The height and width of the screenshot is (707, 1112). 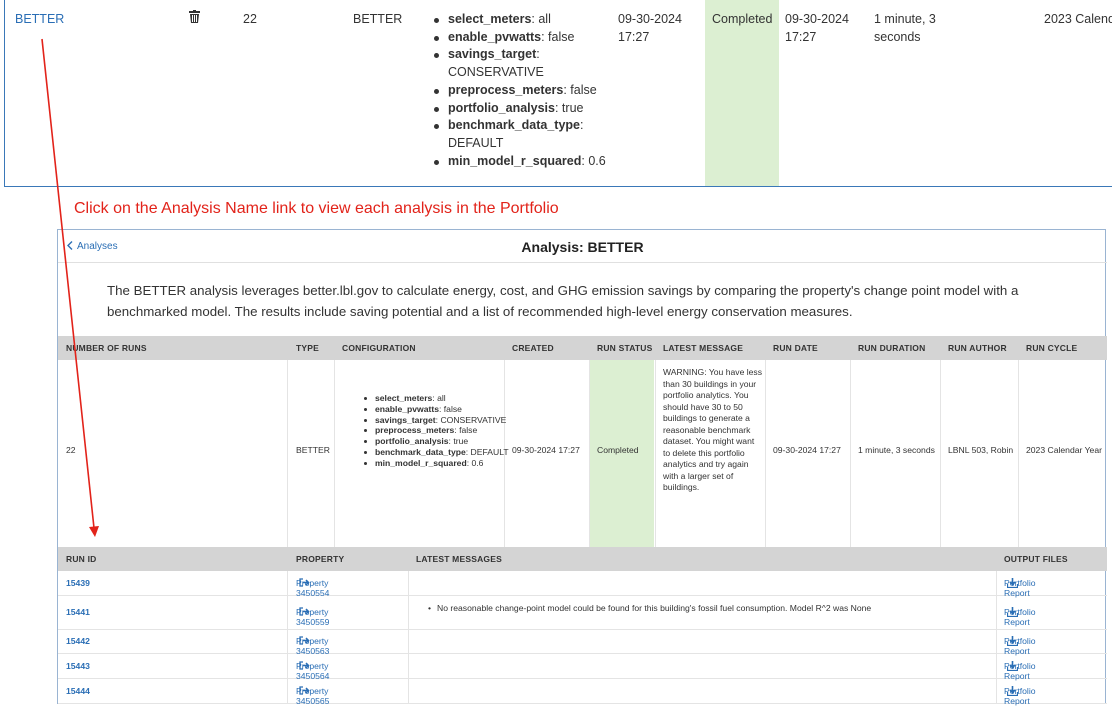 What do you see at coordinates (39, 20) in the screenshot?
I see `analysis-name-link: BETTER` at bounding box center [39, 20].